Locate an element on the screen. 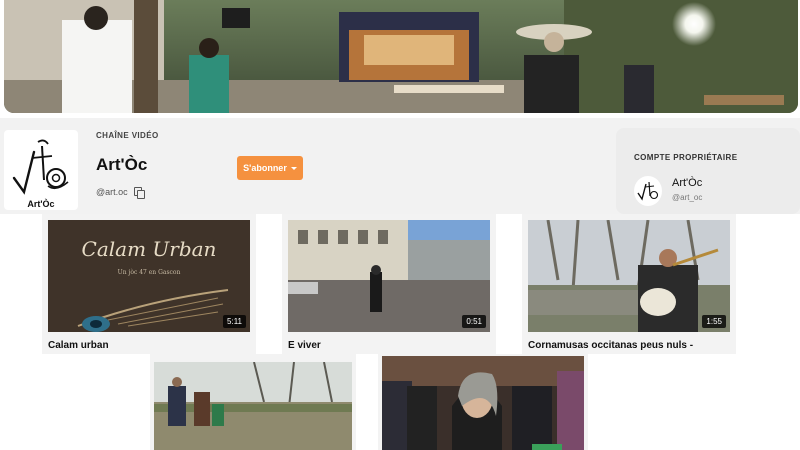 This screenshot has width=800, height=450. channel-kicker: CHAÎNE VIDÉO is located at coordinates (127, 135).